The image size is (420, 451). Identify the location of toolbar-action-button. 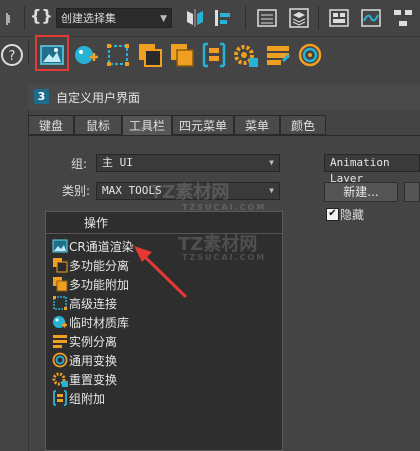
(412, 192).